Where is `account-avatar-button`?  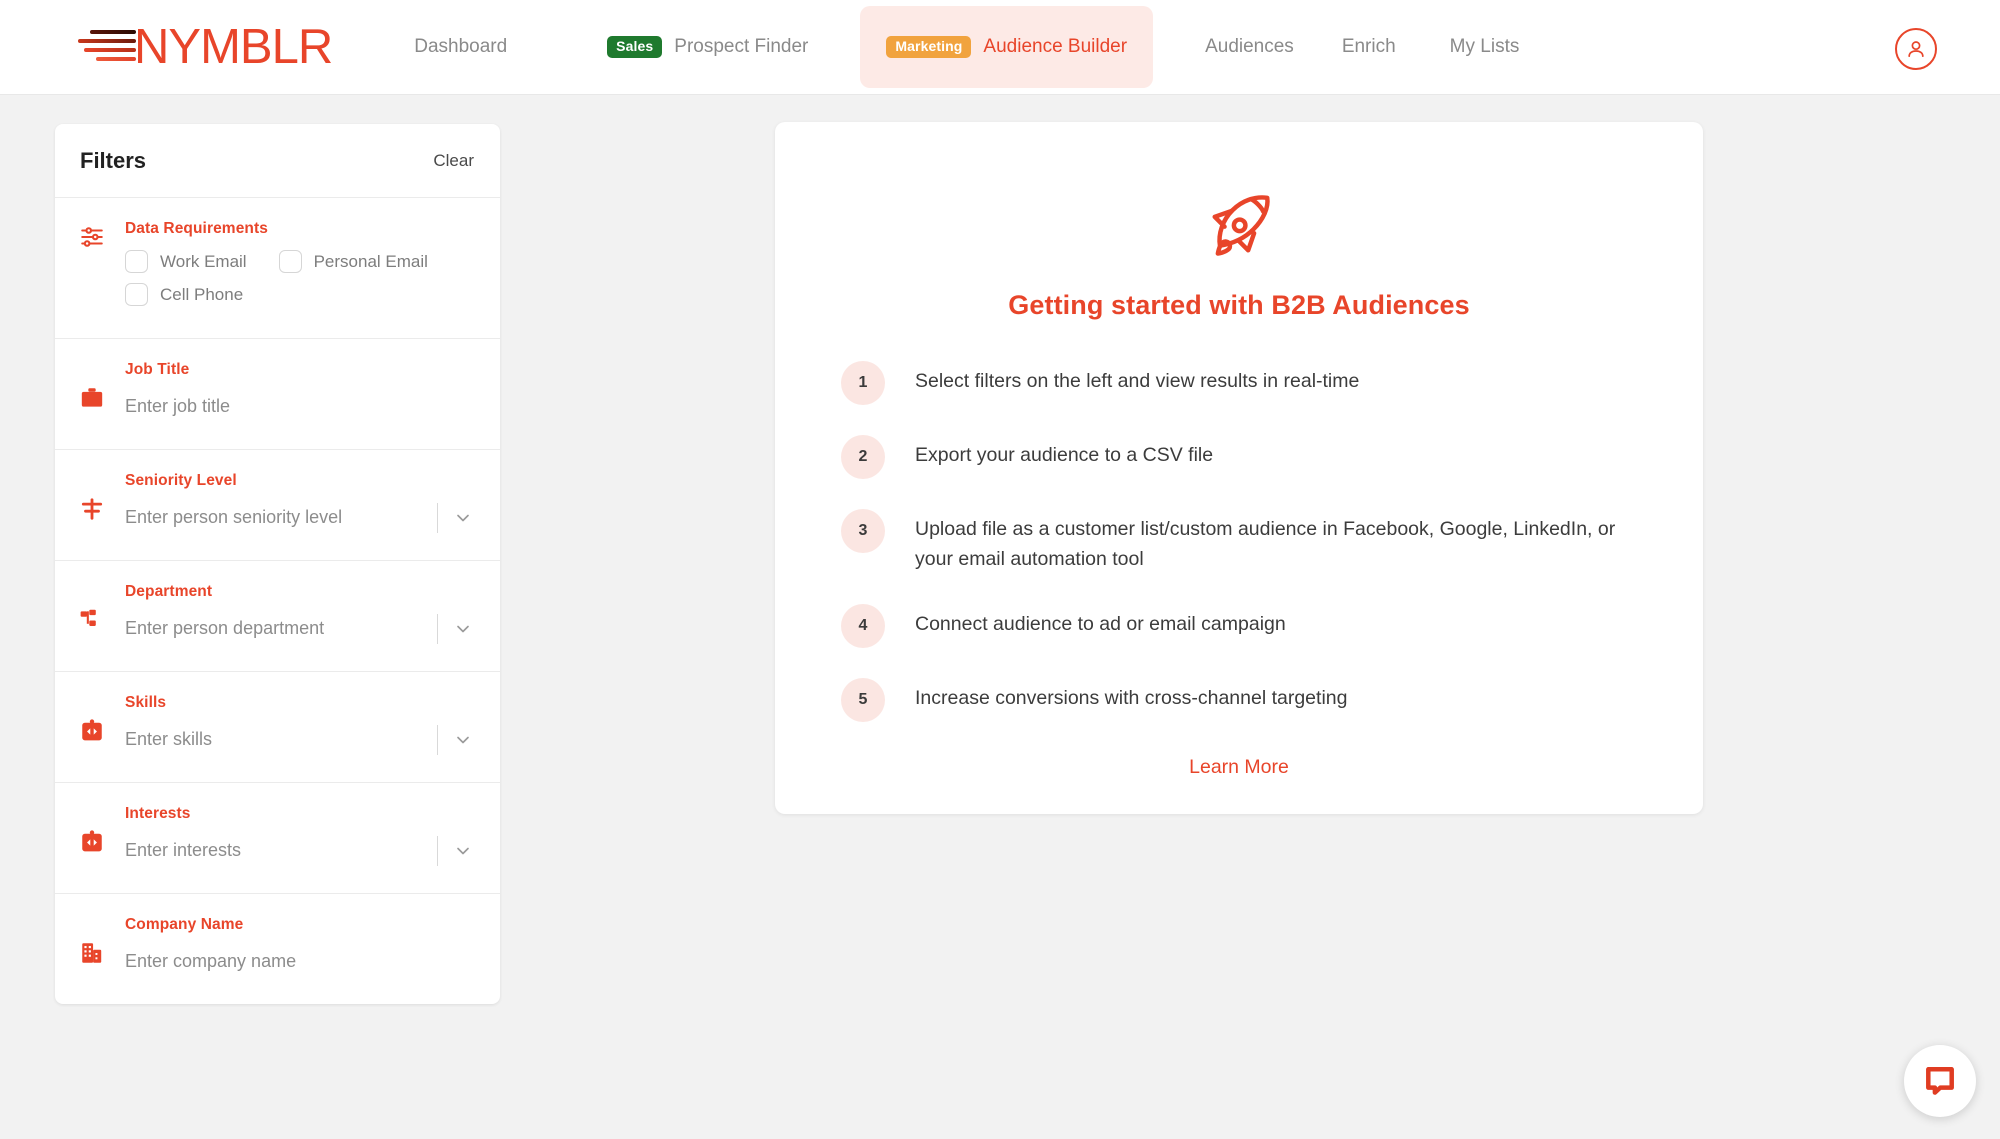
account-avatar-button is located at coordinates (1916, 49).